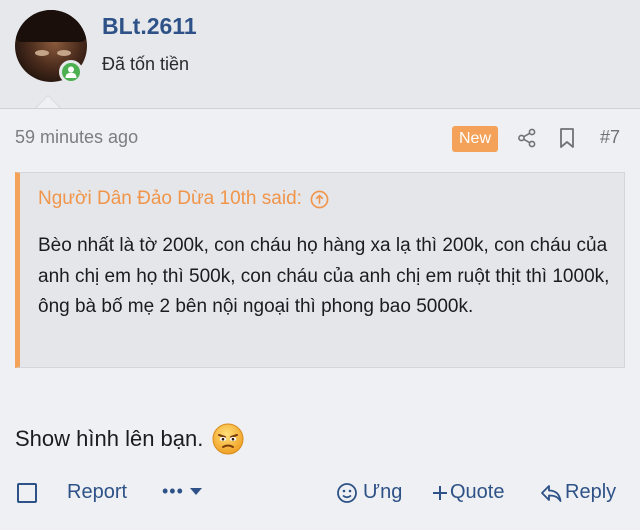 The width and height of the screenshot is (640, 530). What do you see at coordinates (477, 492) in the screenshot?
I see `quote-label: Quote` at bounding box center [477, 492].